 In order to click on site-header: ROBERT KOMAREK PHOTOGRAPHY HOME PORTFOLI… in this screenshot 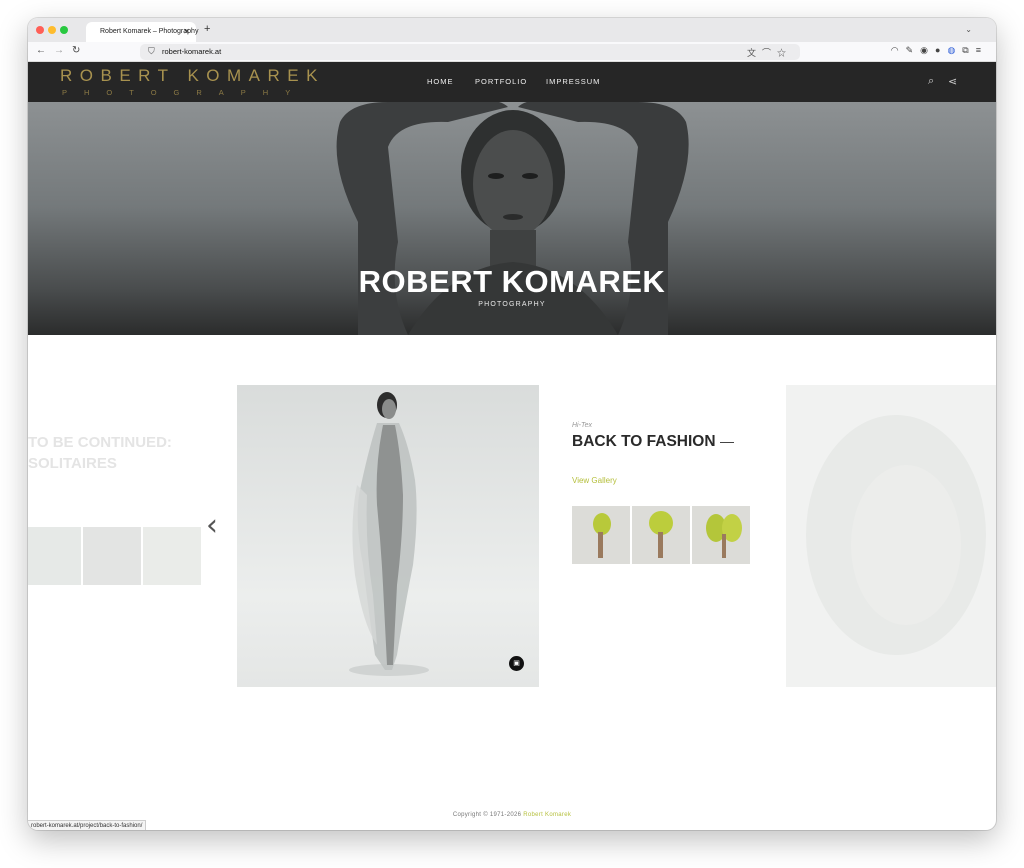, I will do `click(512, 82)`.